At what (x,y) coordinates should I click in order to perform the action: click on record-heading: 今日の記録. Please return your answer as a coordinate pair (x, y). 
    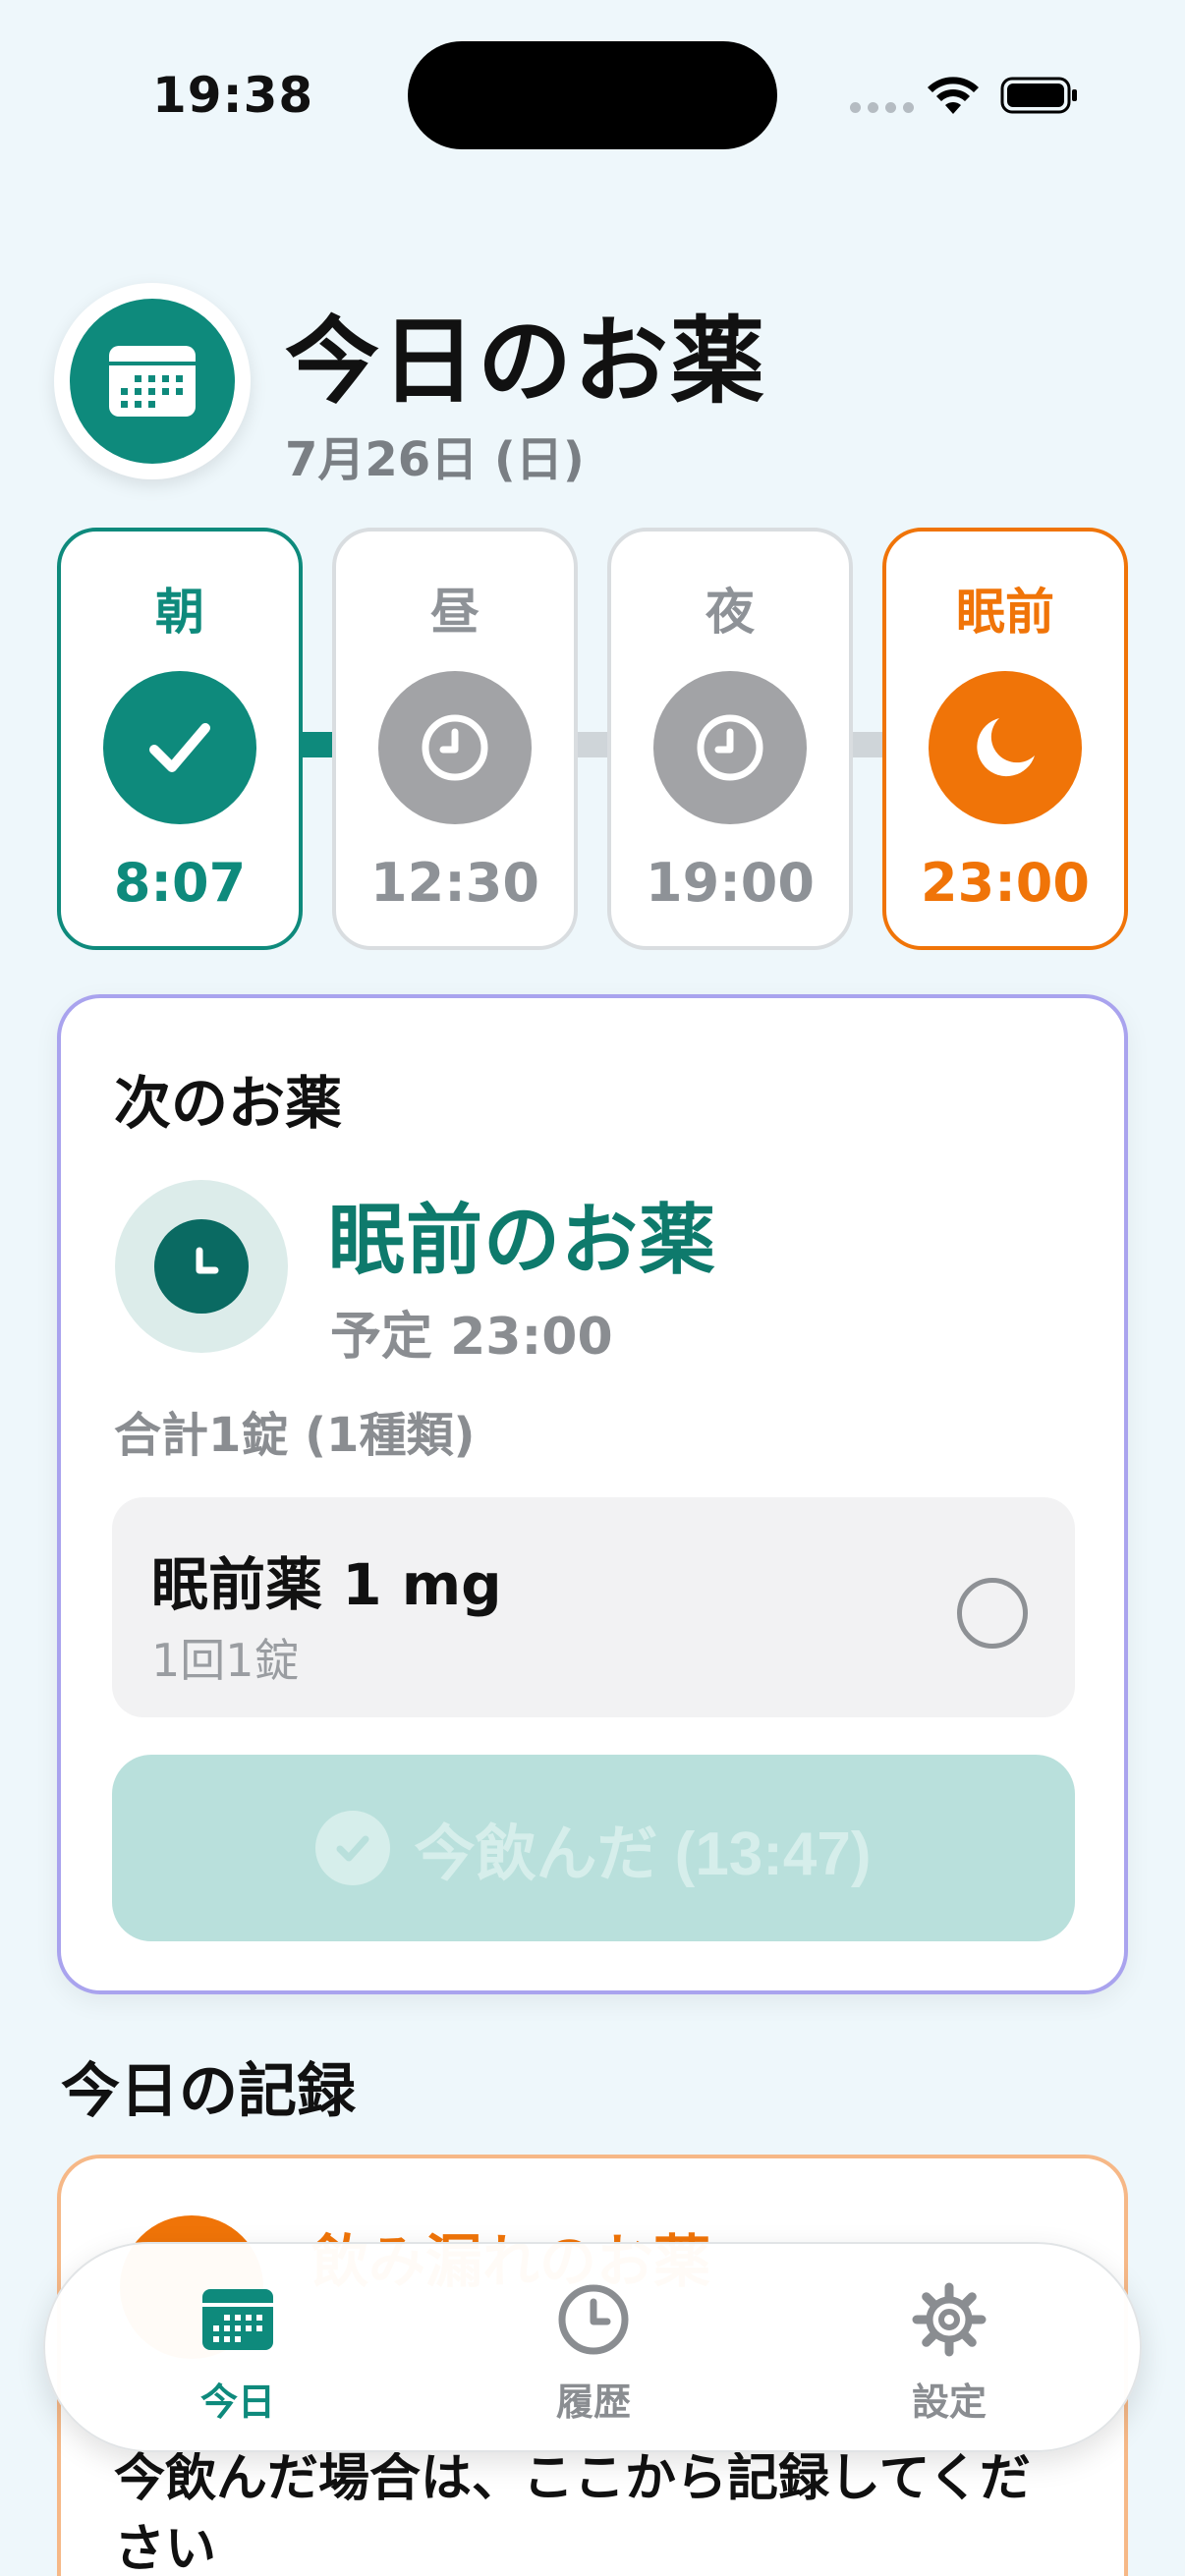
    Looking at the image, I should click on (209, 2091).